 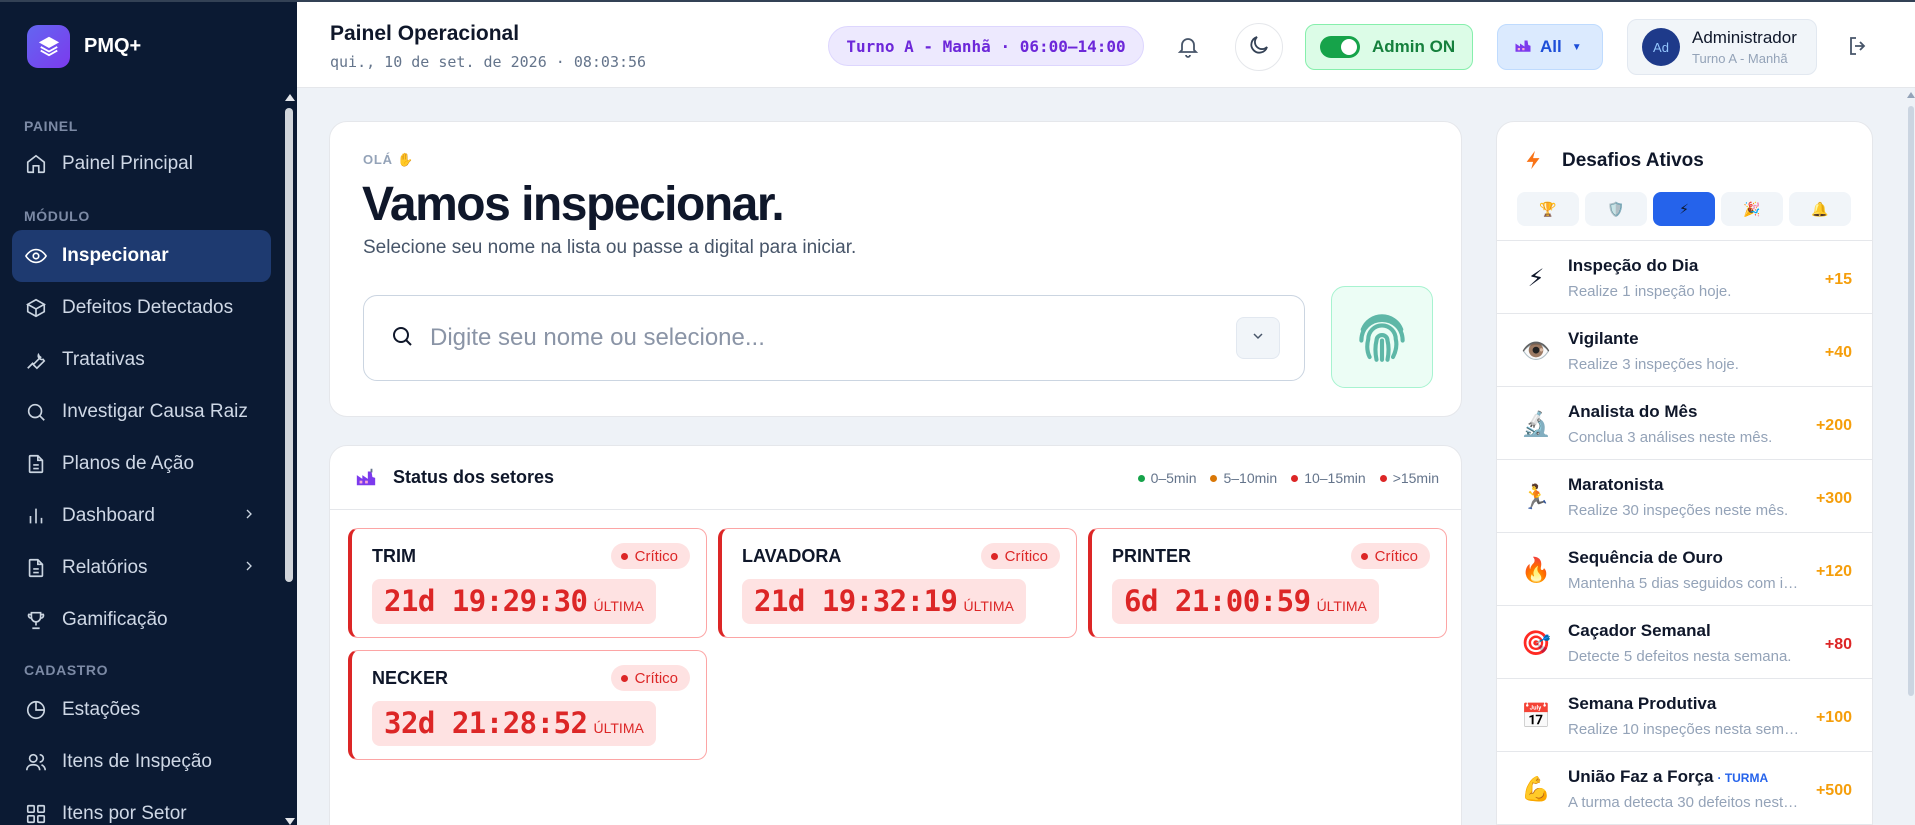 I want to click on sidebar-item-painel-principal: Painel Principal, so click(x=141, y=164).